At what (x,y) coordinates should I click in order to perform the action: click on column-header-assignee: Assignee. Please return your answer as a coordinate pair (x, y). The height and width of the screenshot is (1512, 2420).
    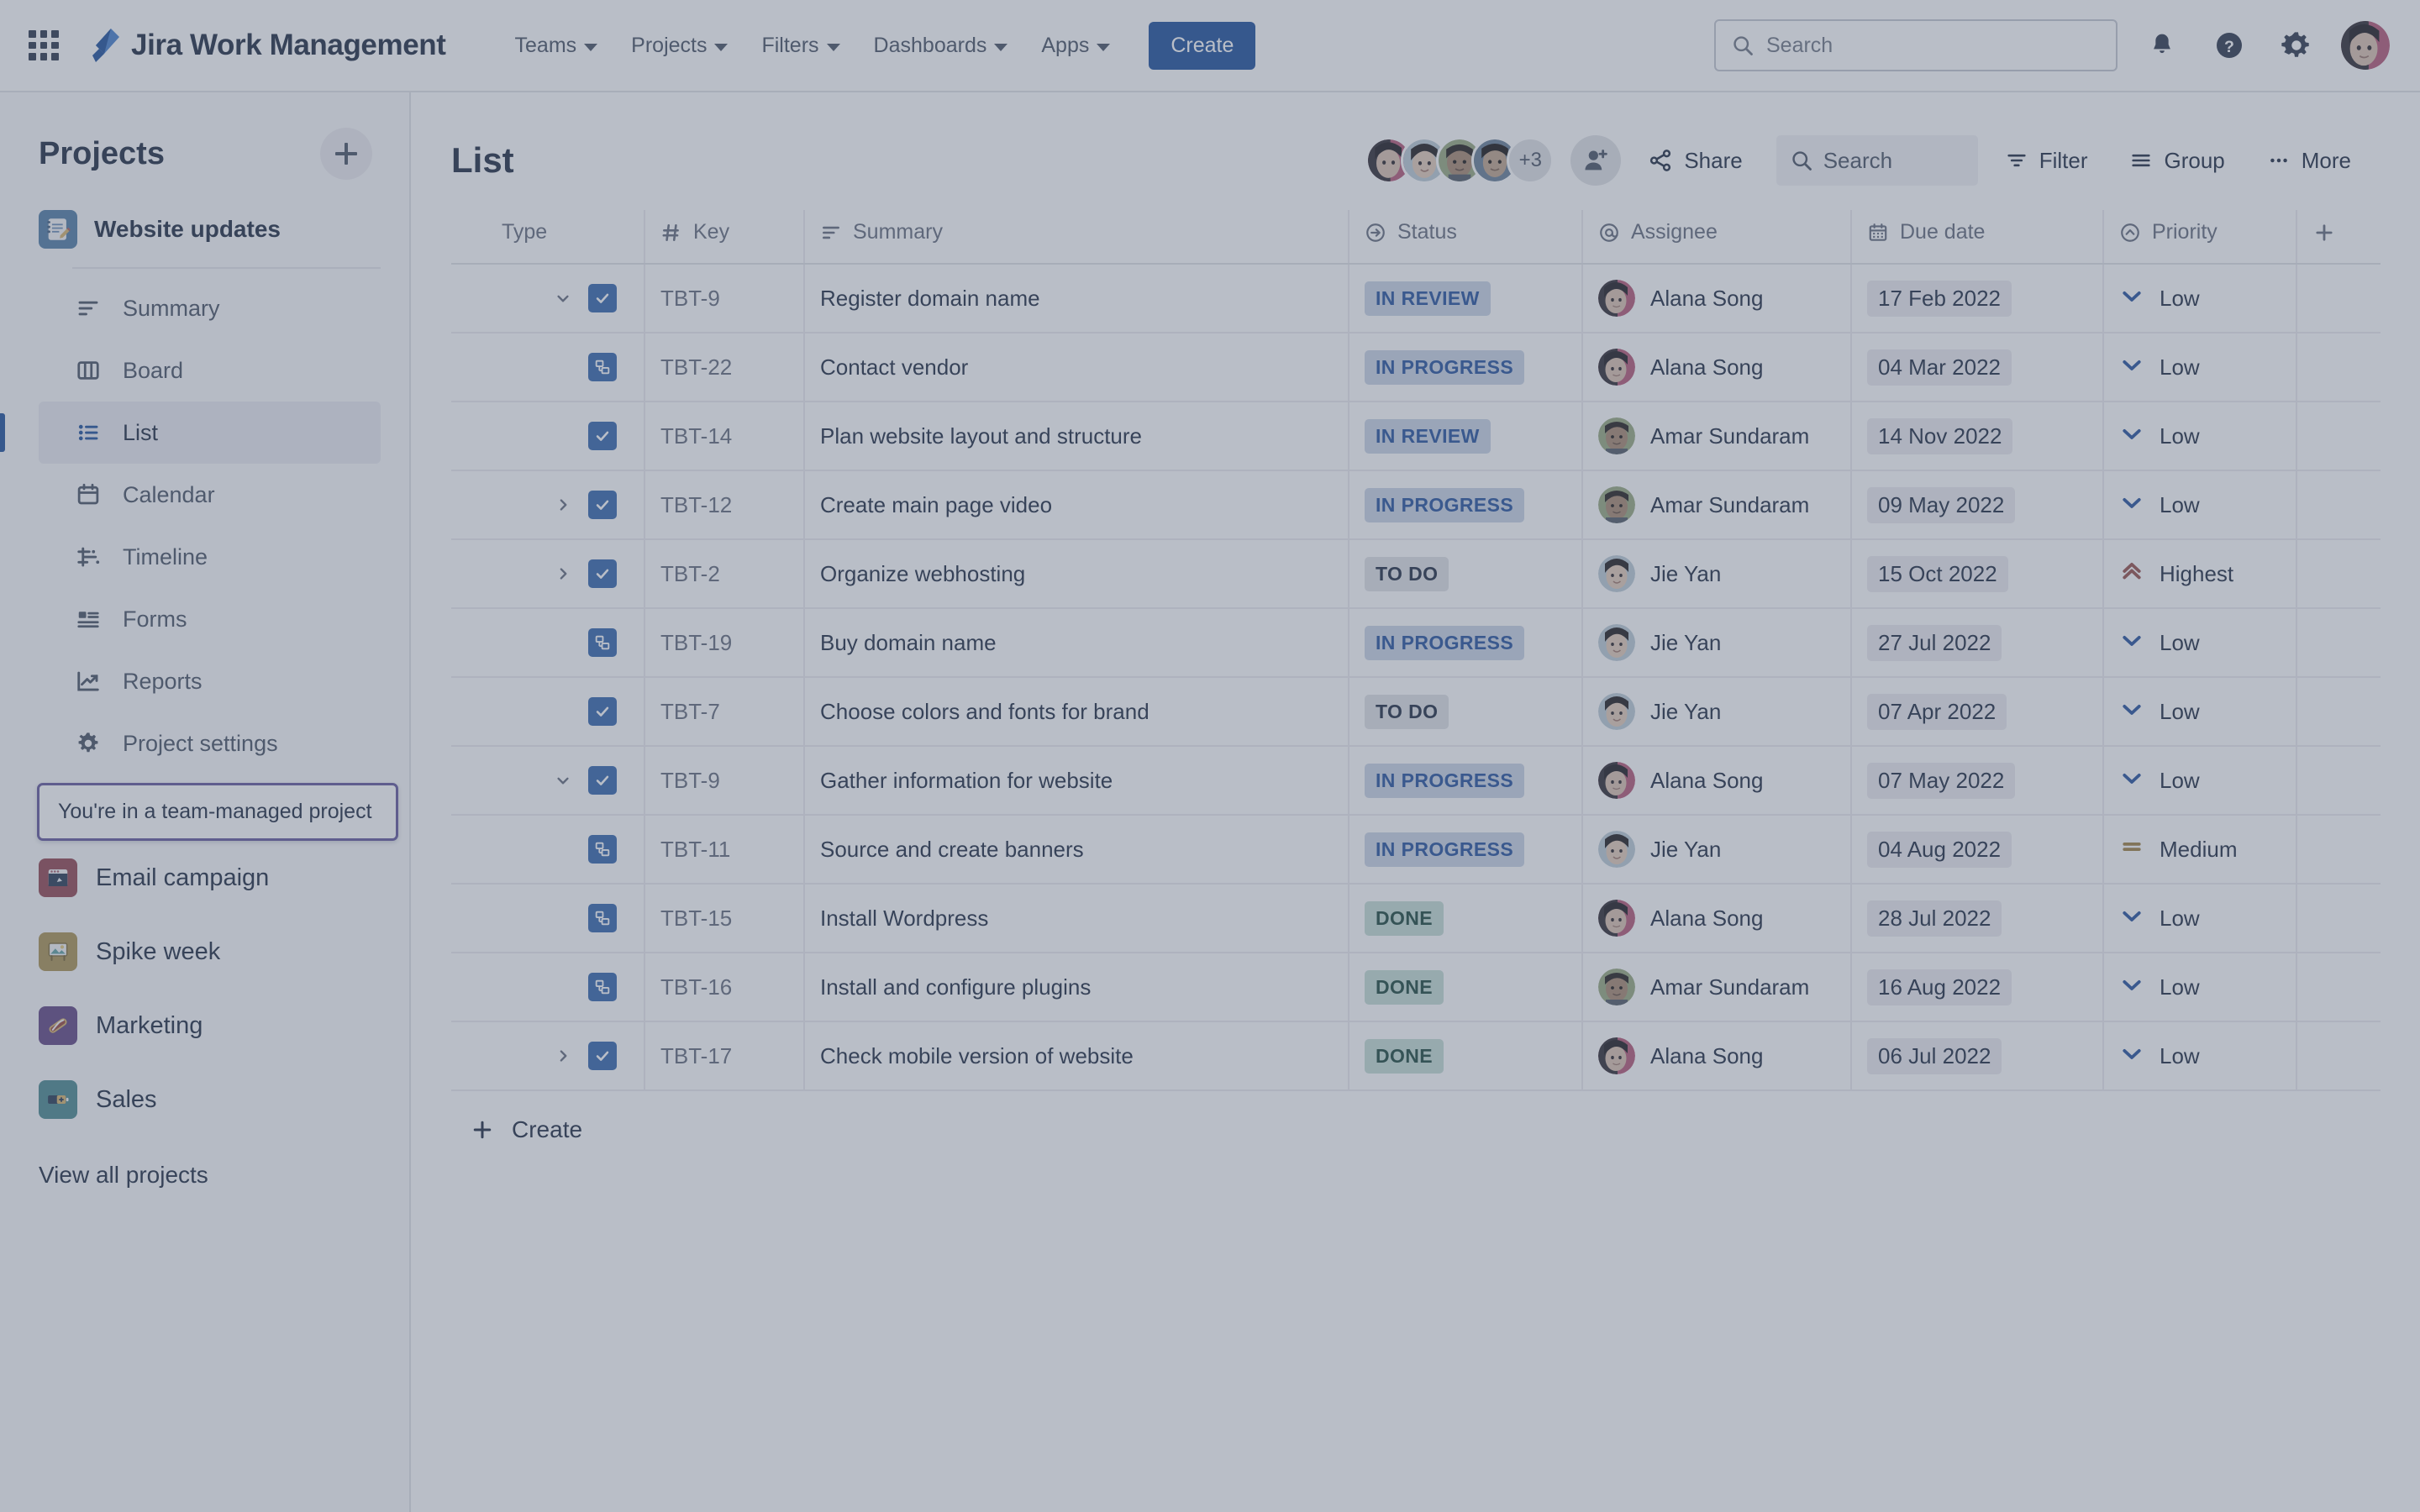
    Looking at the image, I should click on (1717, 237).